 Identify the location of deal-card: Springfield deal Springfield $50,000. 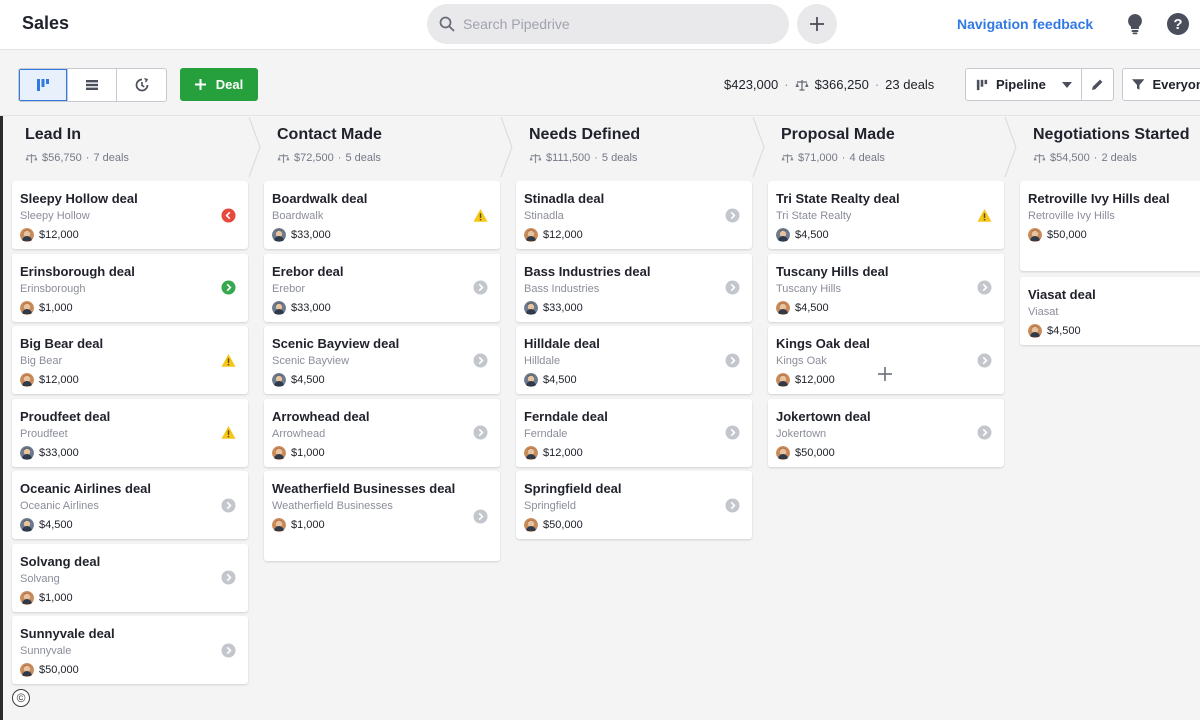
(634, 505).